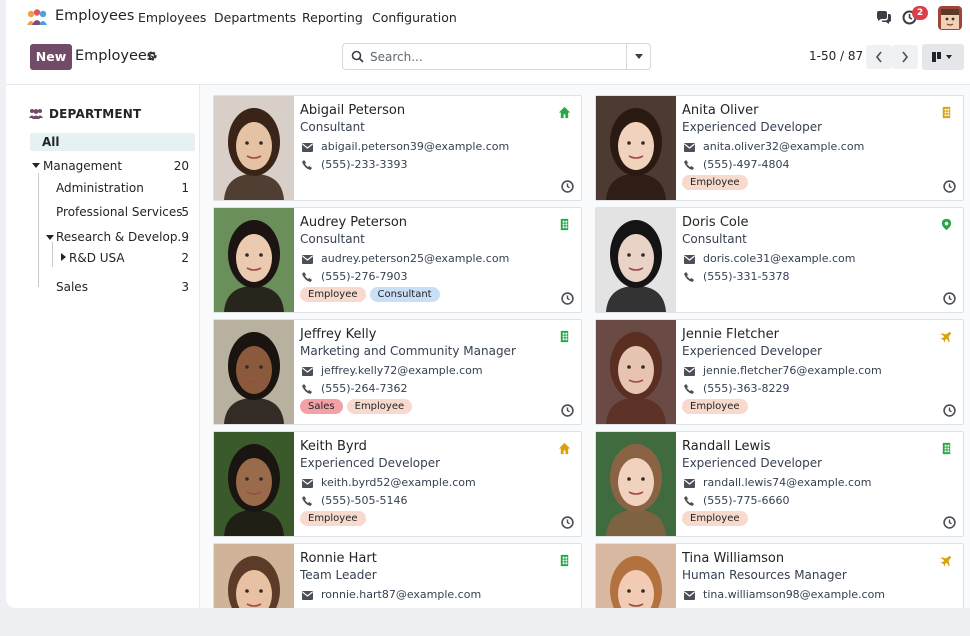 This screenshot has height=636, width=970. What do you see at coordinates (82, 166) in the screenshot?
I see `department-management: Management` at bounding box center [82, 166].